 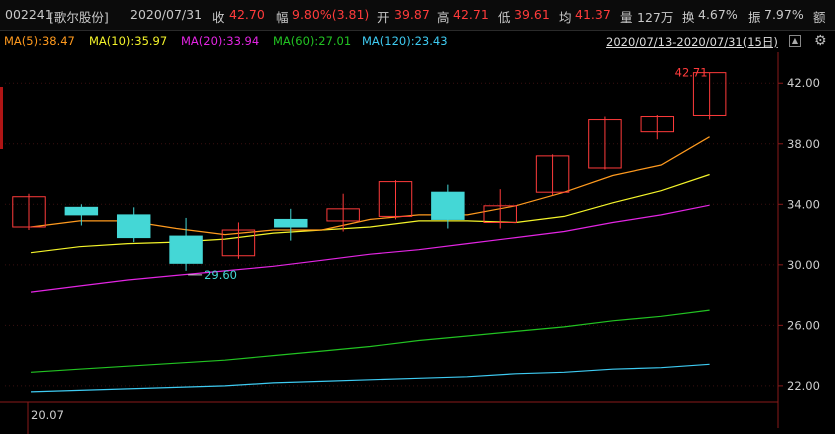 I want to click on y-tick-label: 22.00, so click(x=803, y=386).